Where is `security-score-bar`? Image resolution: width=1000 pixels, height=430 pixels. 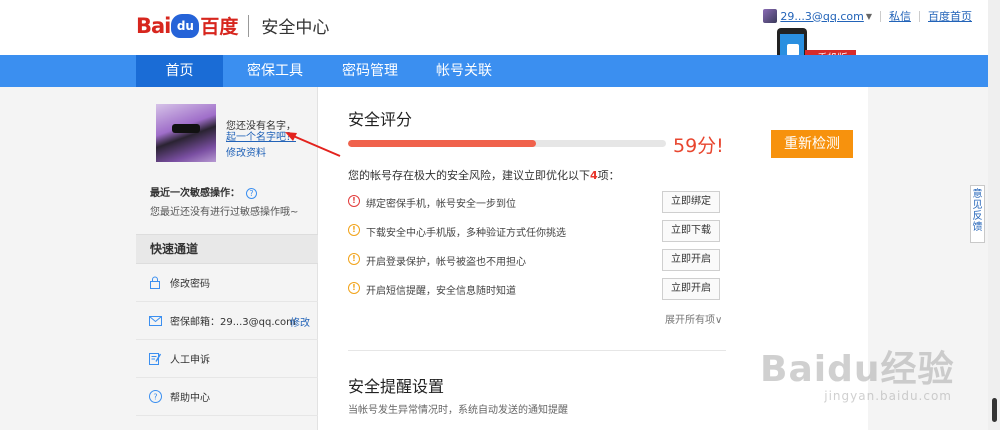 security-score-bar is located at coordinates (507, 143).